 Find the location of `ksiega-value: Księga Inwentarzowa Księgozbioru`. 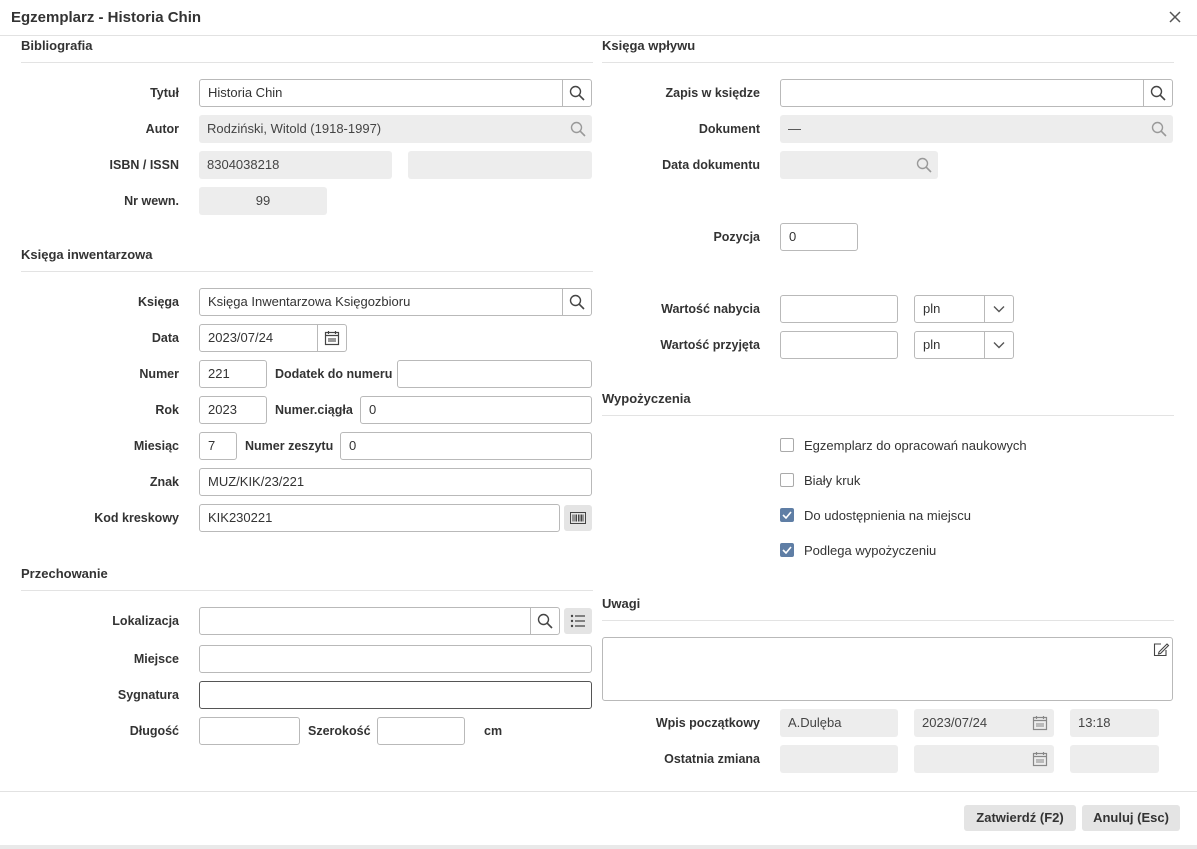

ksiega-value: Księga Inwentarzowa Księgozbioru is located at coordinates (309, 301).